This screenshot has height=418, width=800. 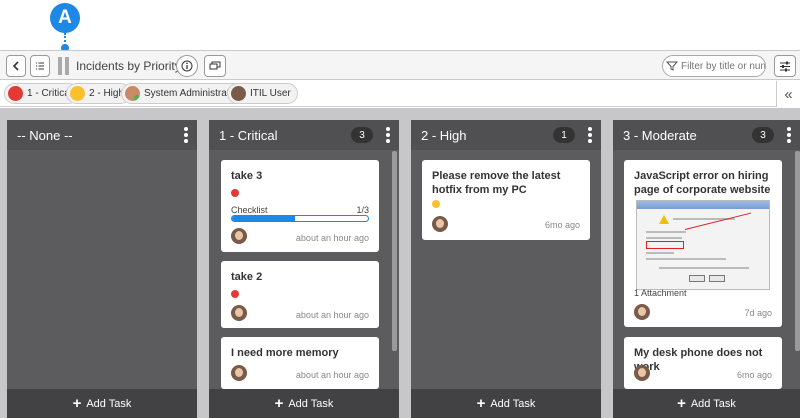 What do you see at coordinates (248, 135) in the screenshot?
I see `lane-title: 1 - Critical` at bounding box center [248, 135].